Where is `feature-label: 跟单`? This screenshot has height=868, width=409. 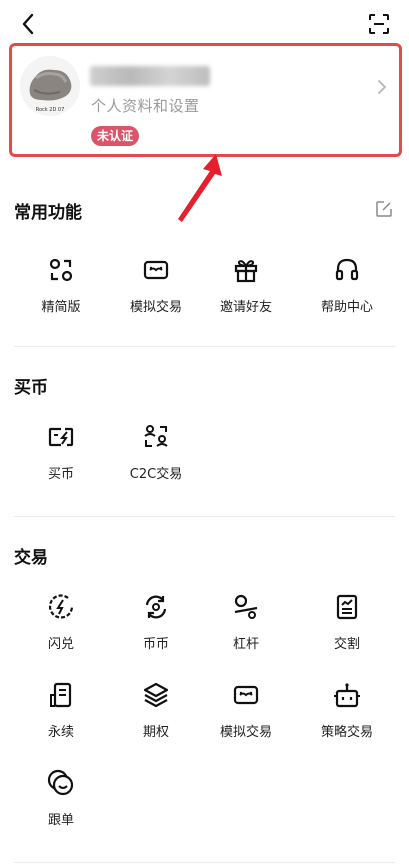 feature-label: 跟单 is located at coordinates (60, 820).